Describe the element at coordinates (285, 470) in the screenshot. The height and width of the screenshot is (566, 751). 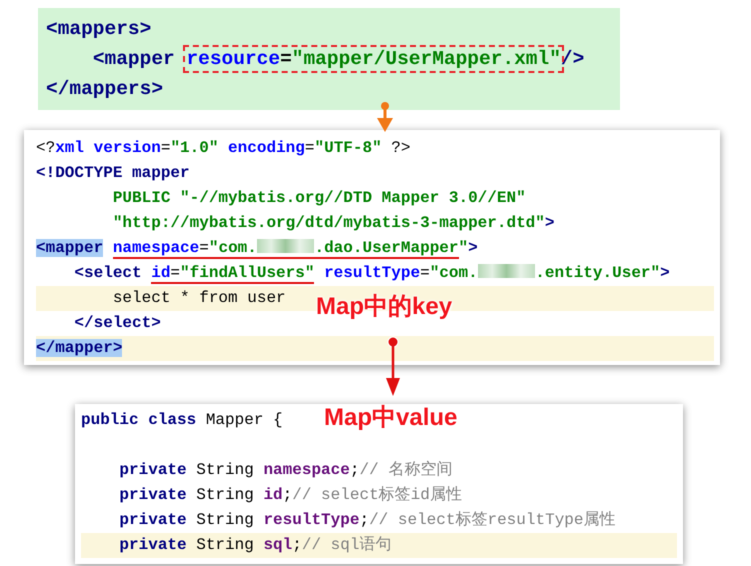
I see `code-line: private String namespace;// 名称空间` at that location.